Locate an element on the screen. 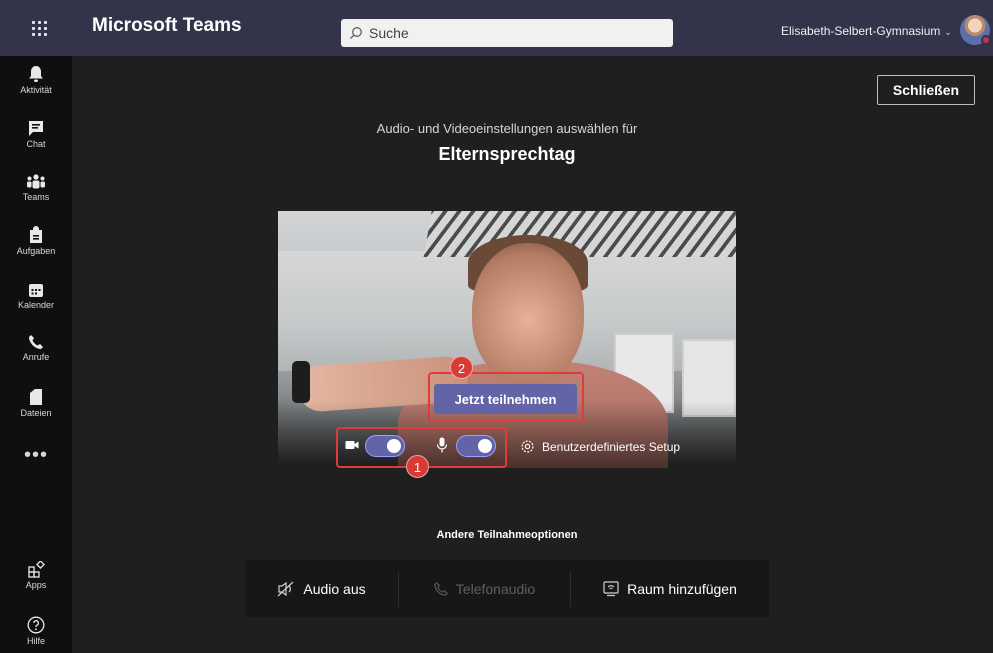 The width and height of the screenshot is (993, 653). close-button: Schließen is located at coordinates (926, 90).